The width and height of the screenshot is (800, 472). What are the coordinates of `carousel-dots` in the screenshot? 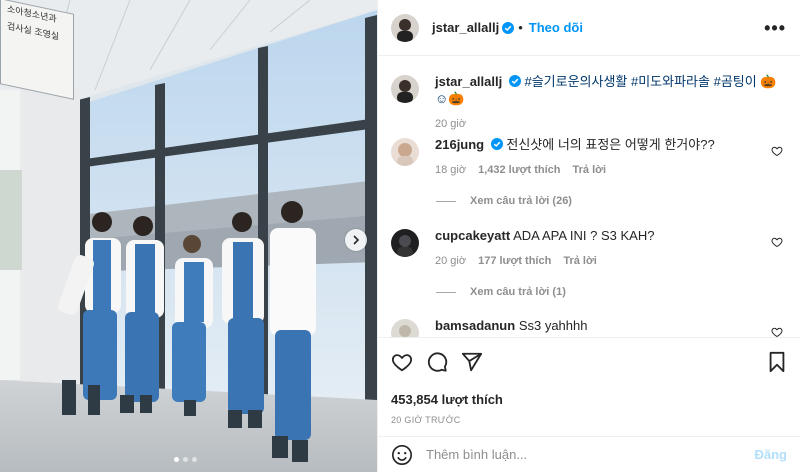 It's located at (185, 459).